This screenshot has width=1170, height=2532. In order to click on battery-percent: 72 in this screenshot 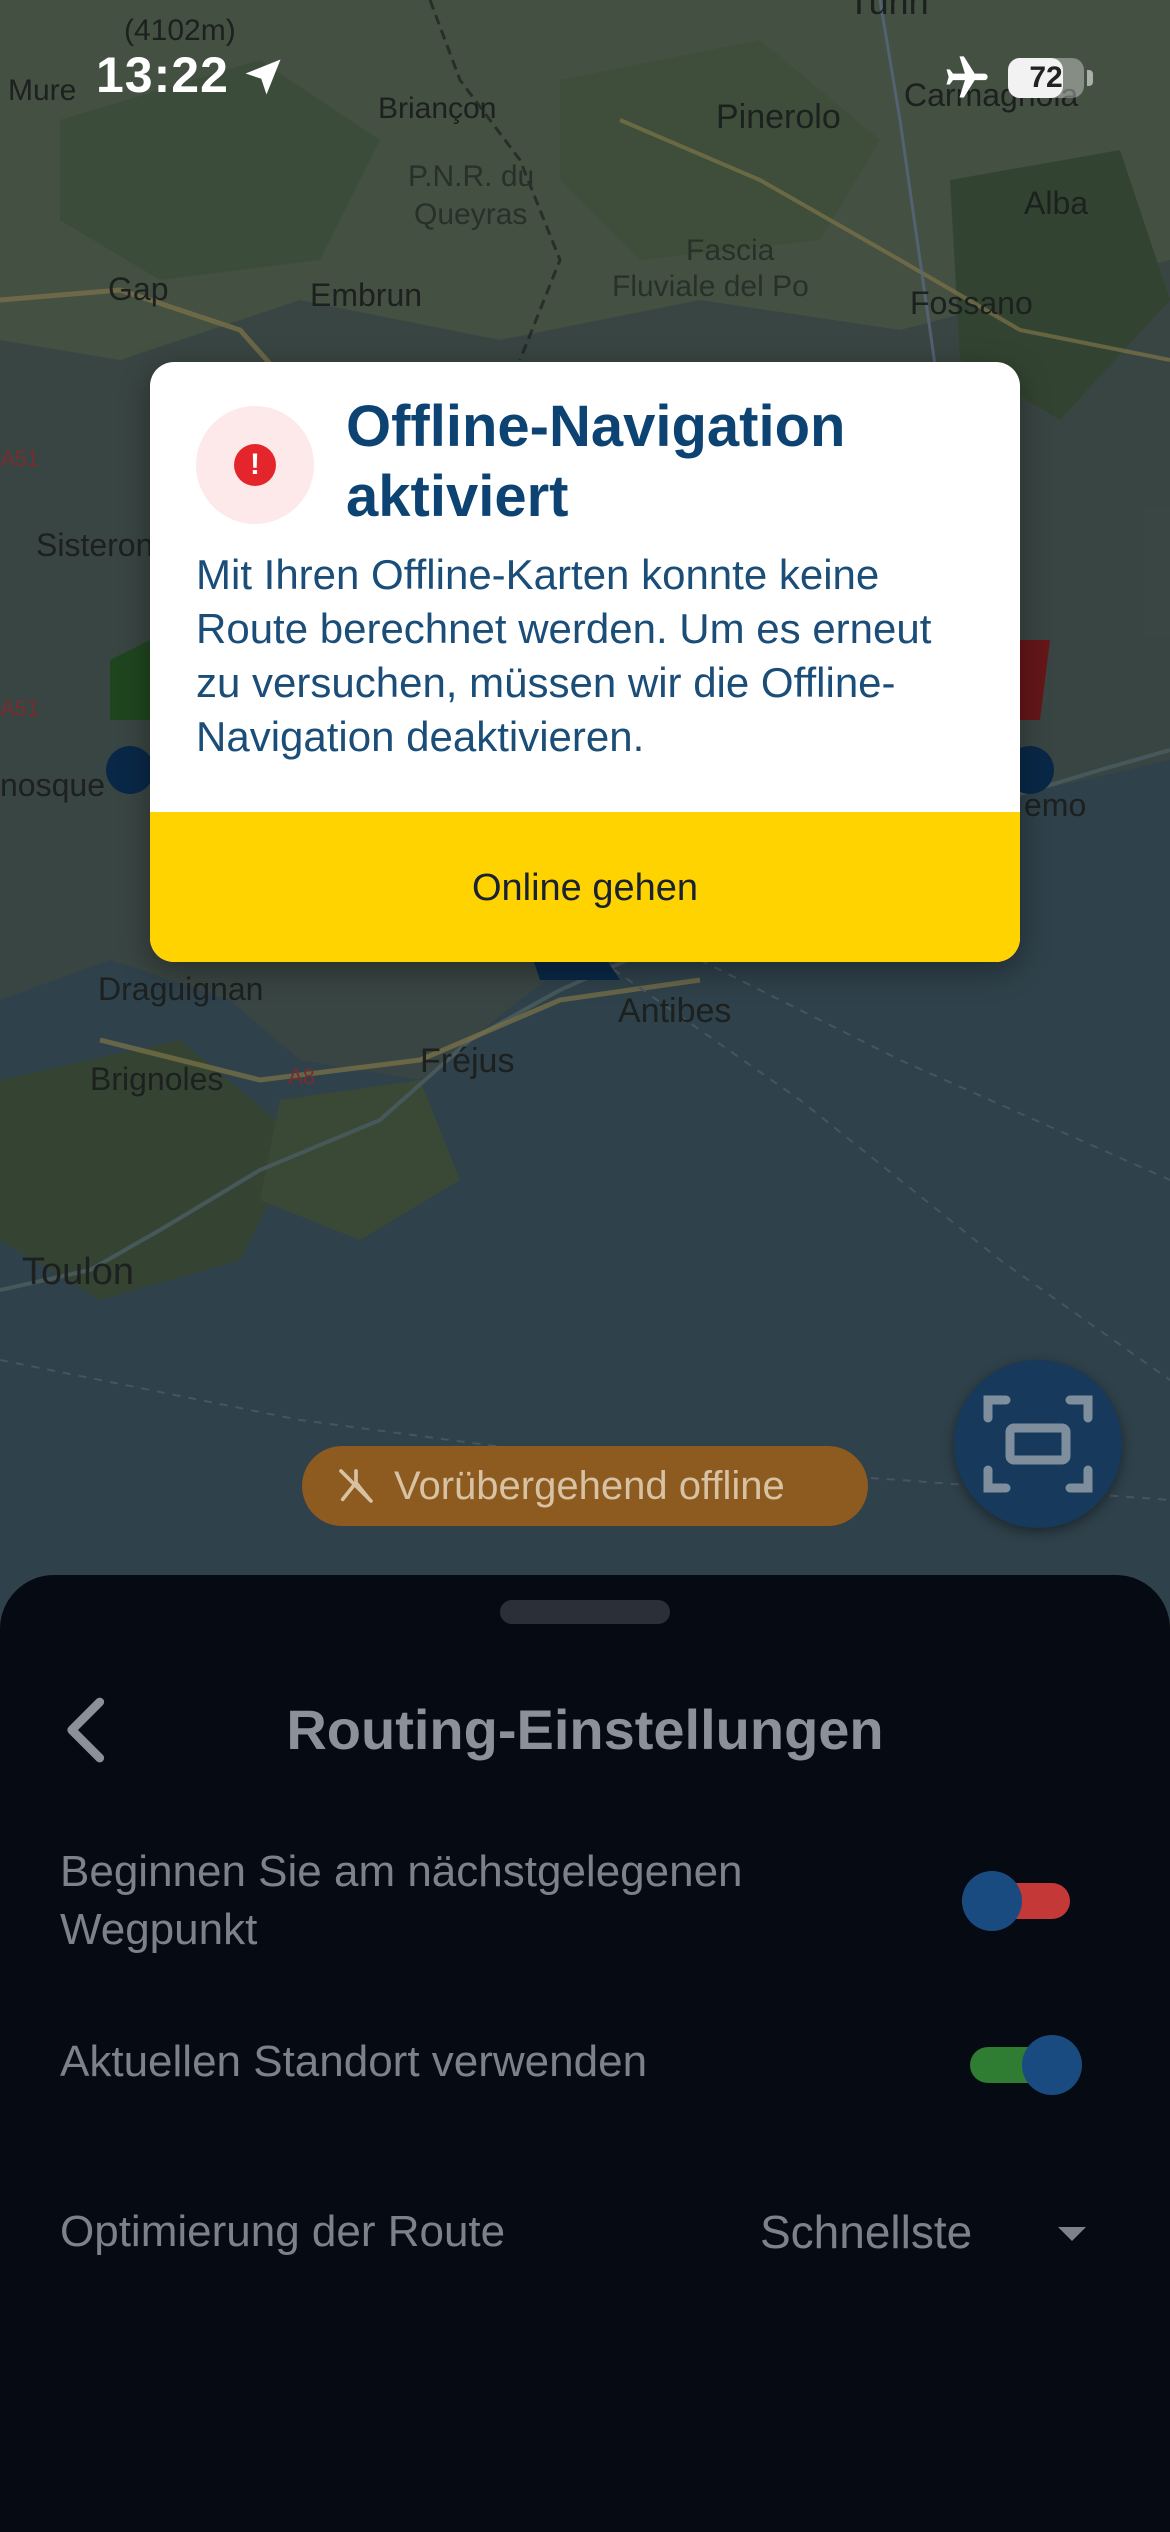, I will do `click(1046, 77)`.